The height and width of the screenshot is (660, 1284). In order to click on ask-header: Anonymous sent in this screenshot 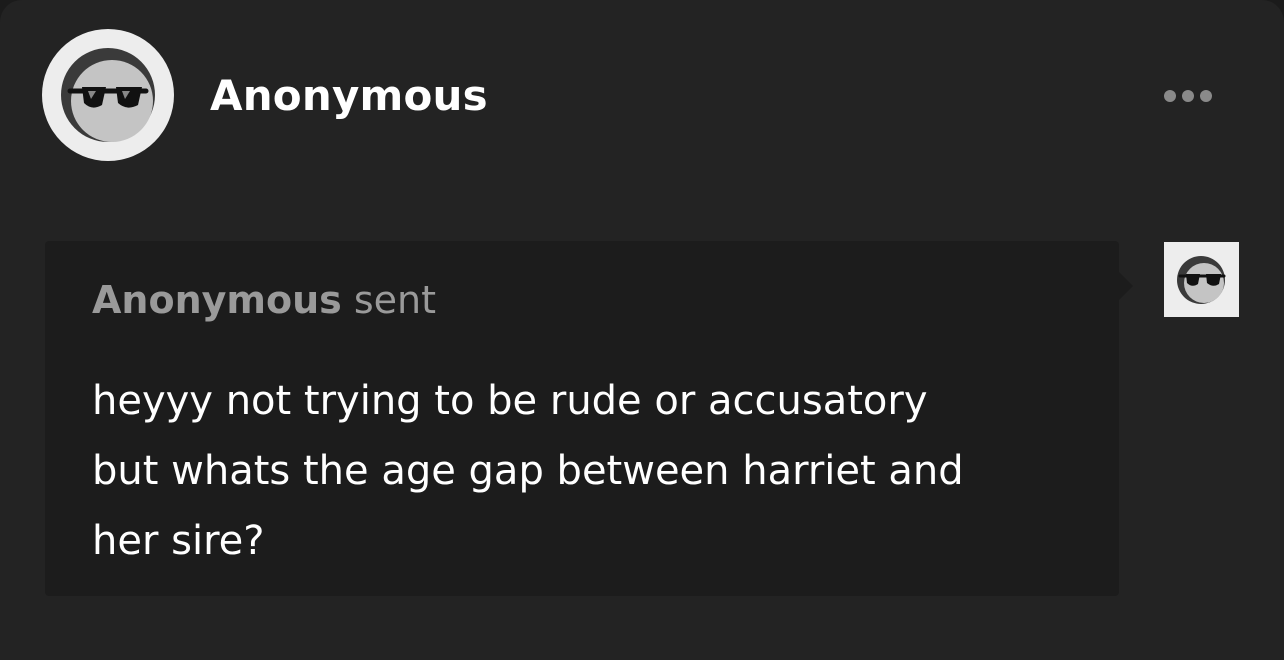, I will do `click(264, 300)`.